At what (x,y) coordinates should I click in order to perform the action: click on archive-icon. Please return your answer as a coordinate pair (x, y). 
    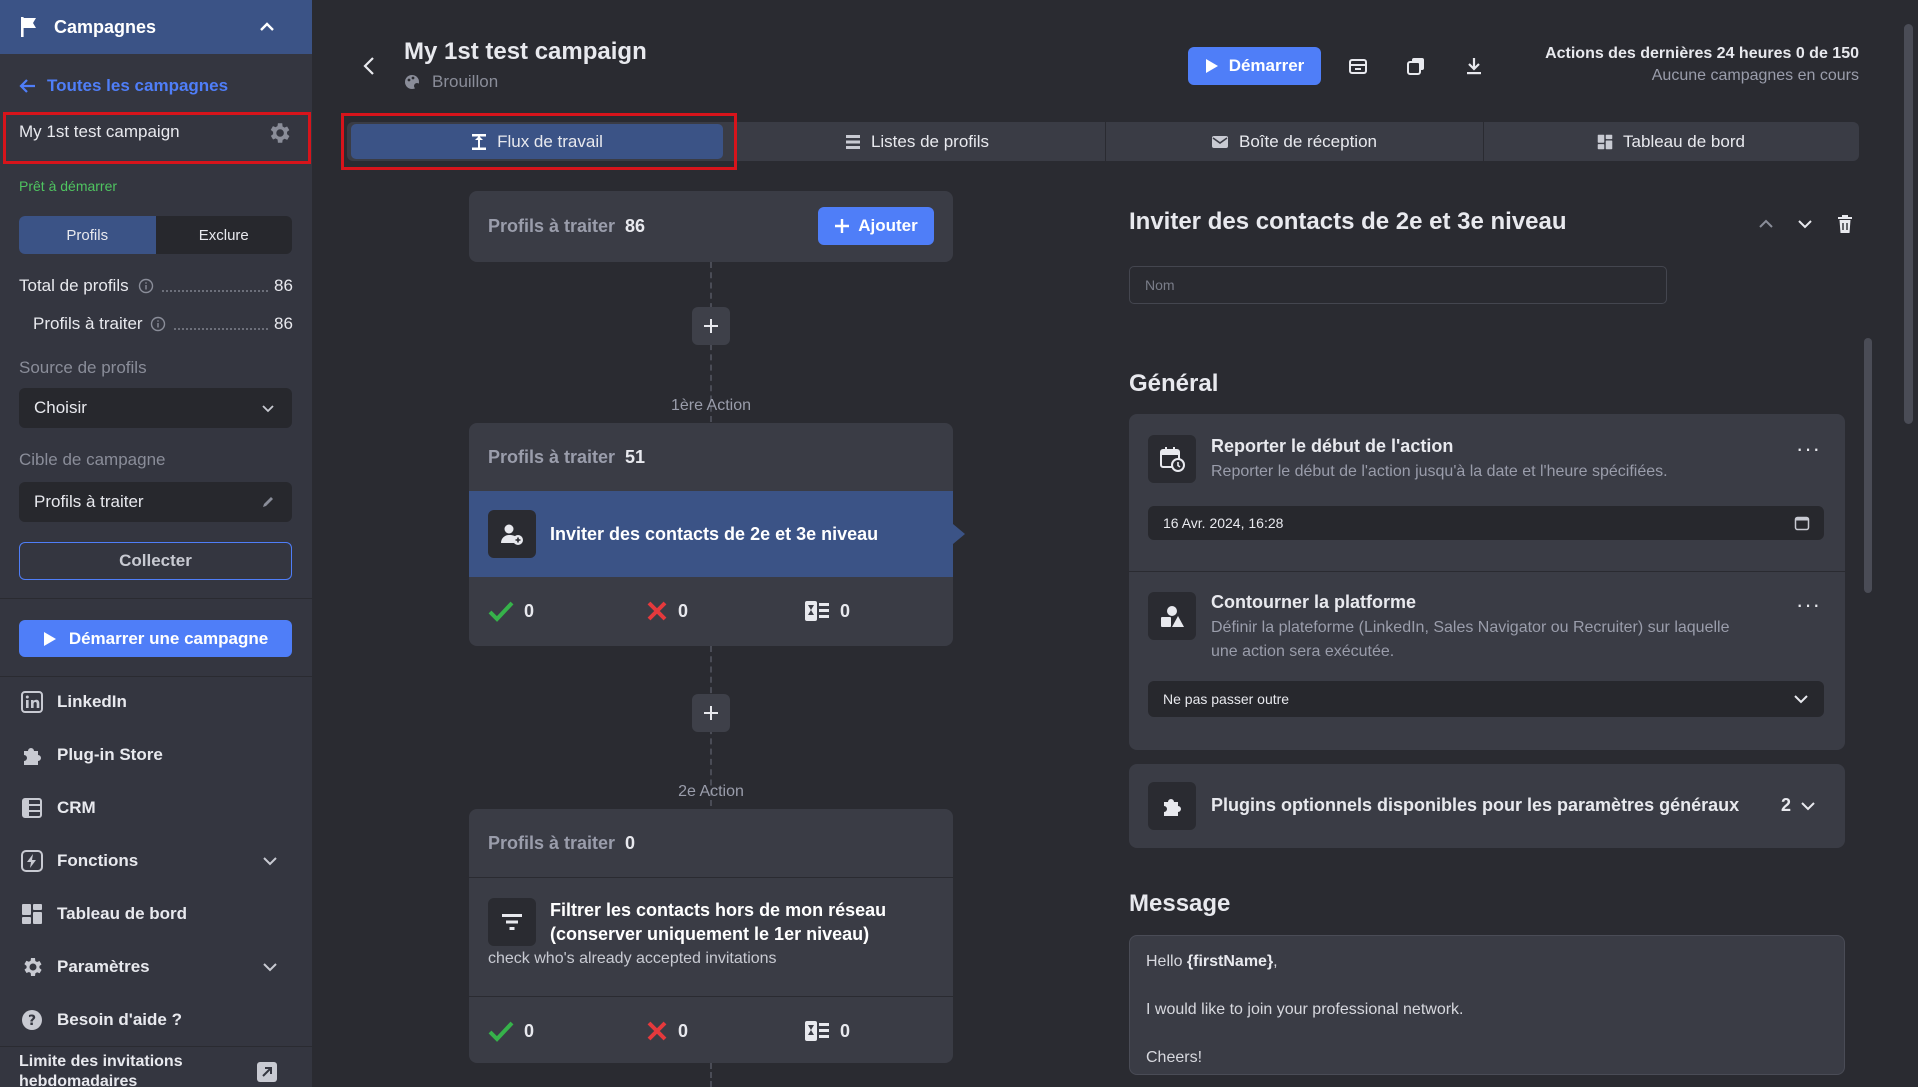
    Looking at the image, I should click on (1358, 66).